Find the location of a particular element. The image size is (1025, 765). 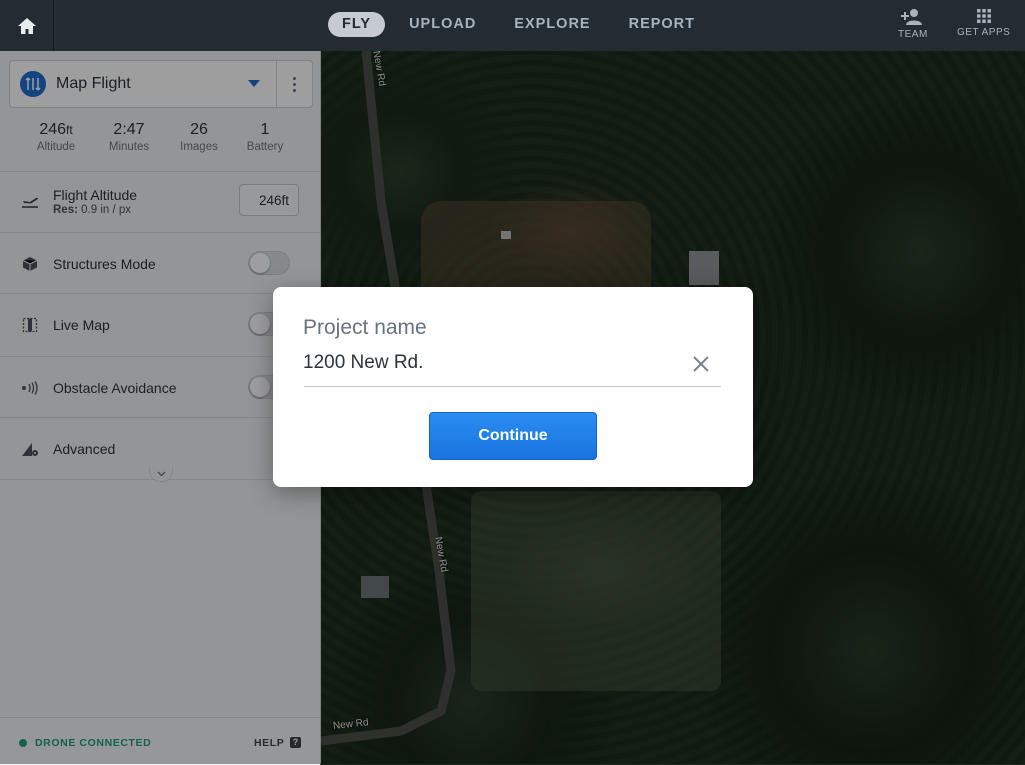

clear-button is located at coordinates (701, 364).